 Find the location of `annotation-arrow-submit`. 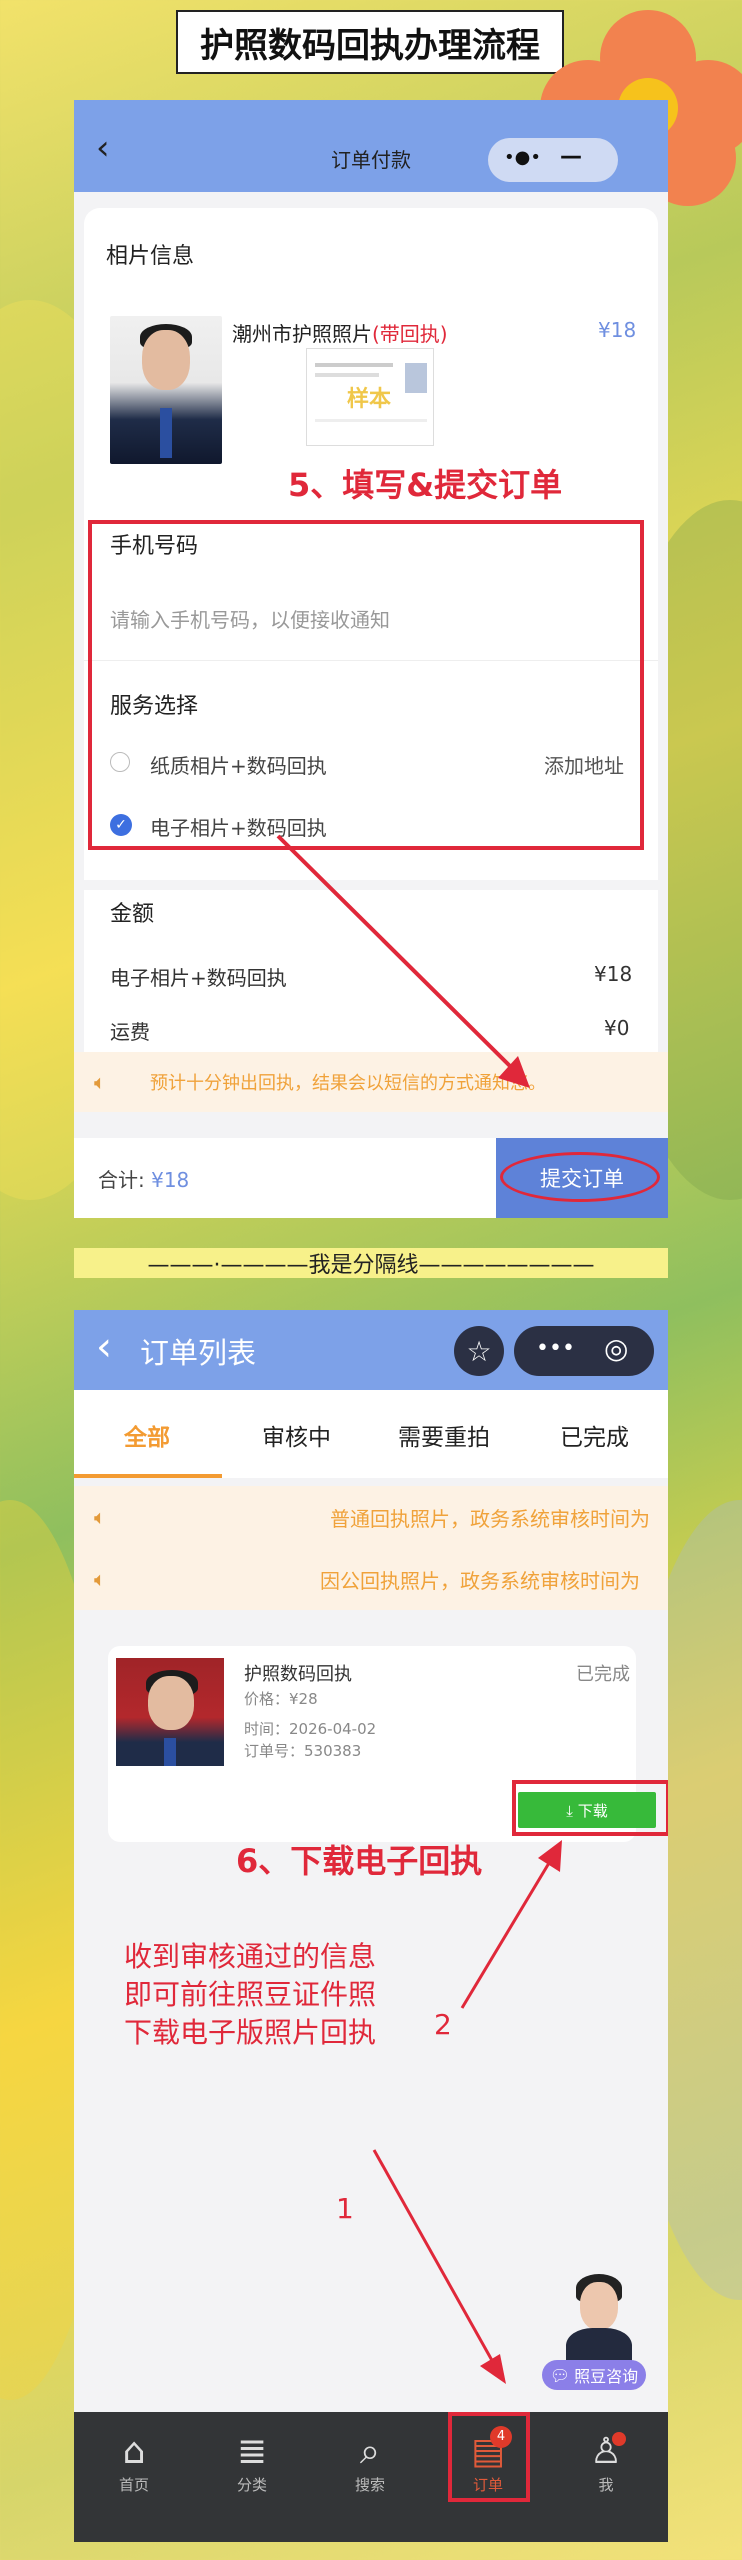

annotation-arrow-submit is located at coordinates (403, 961).